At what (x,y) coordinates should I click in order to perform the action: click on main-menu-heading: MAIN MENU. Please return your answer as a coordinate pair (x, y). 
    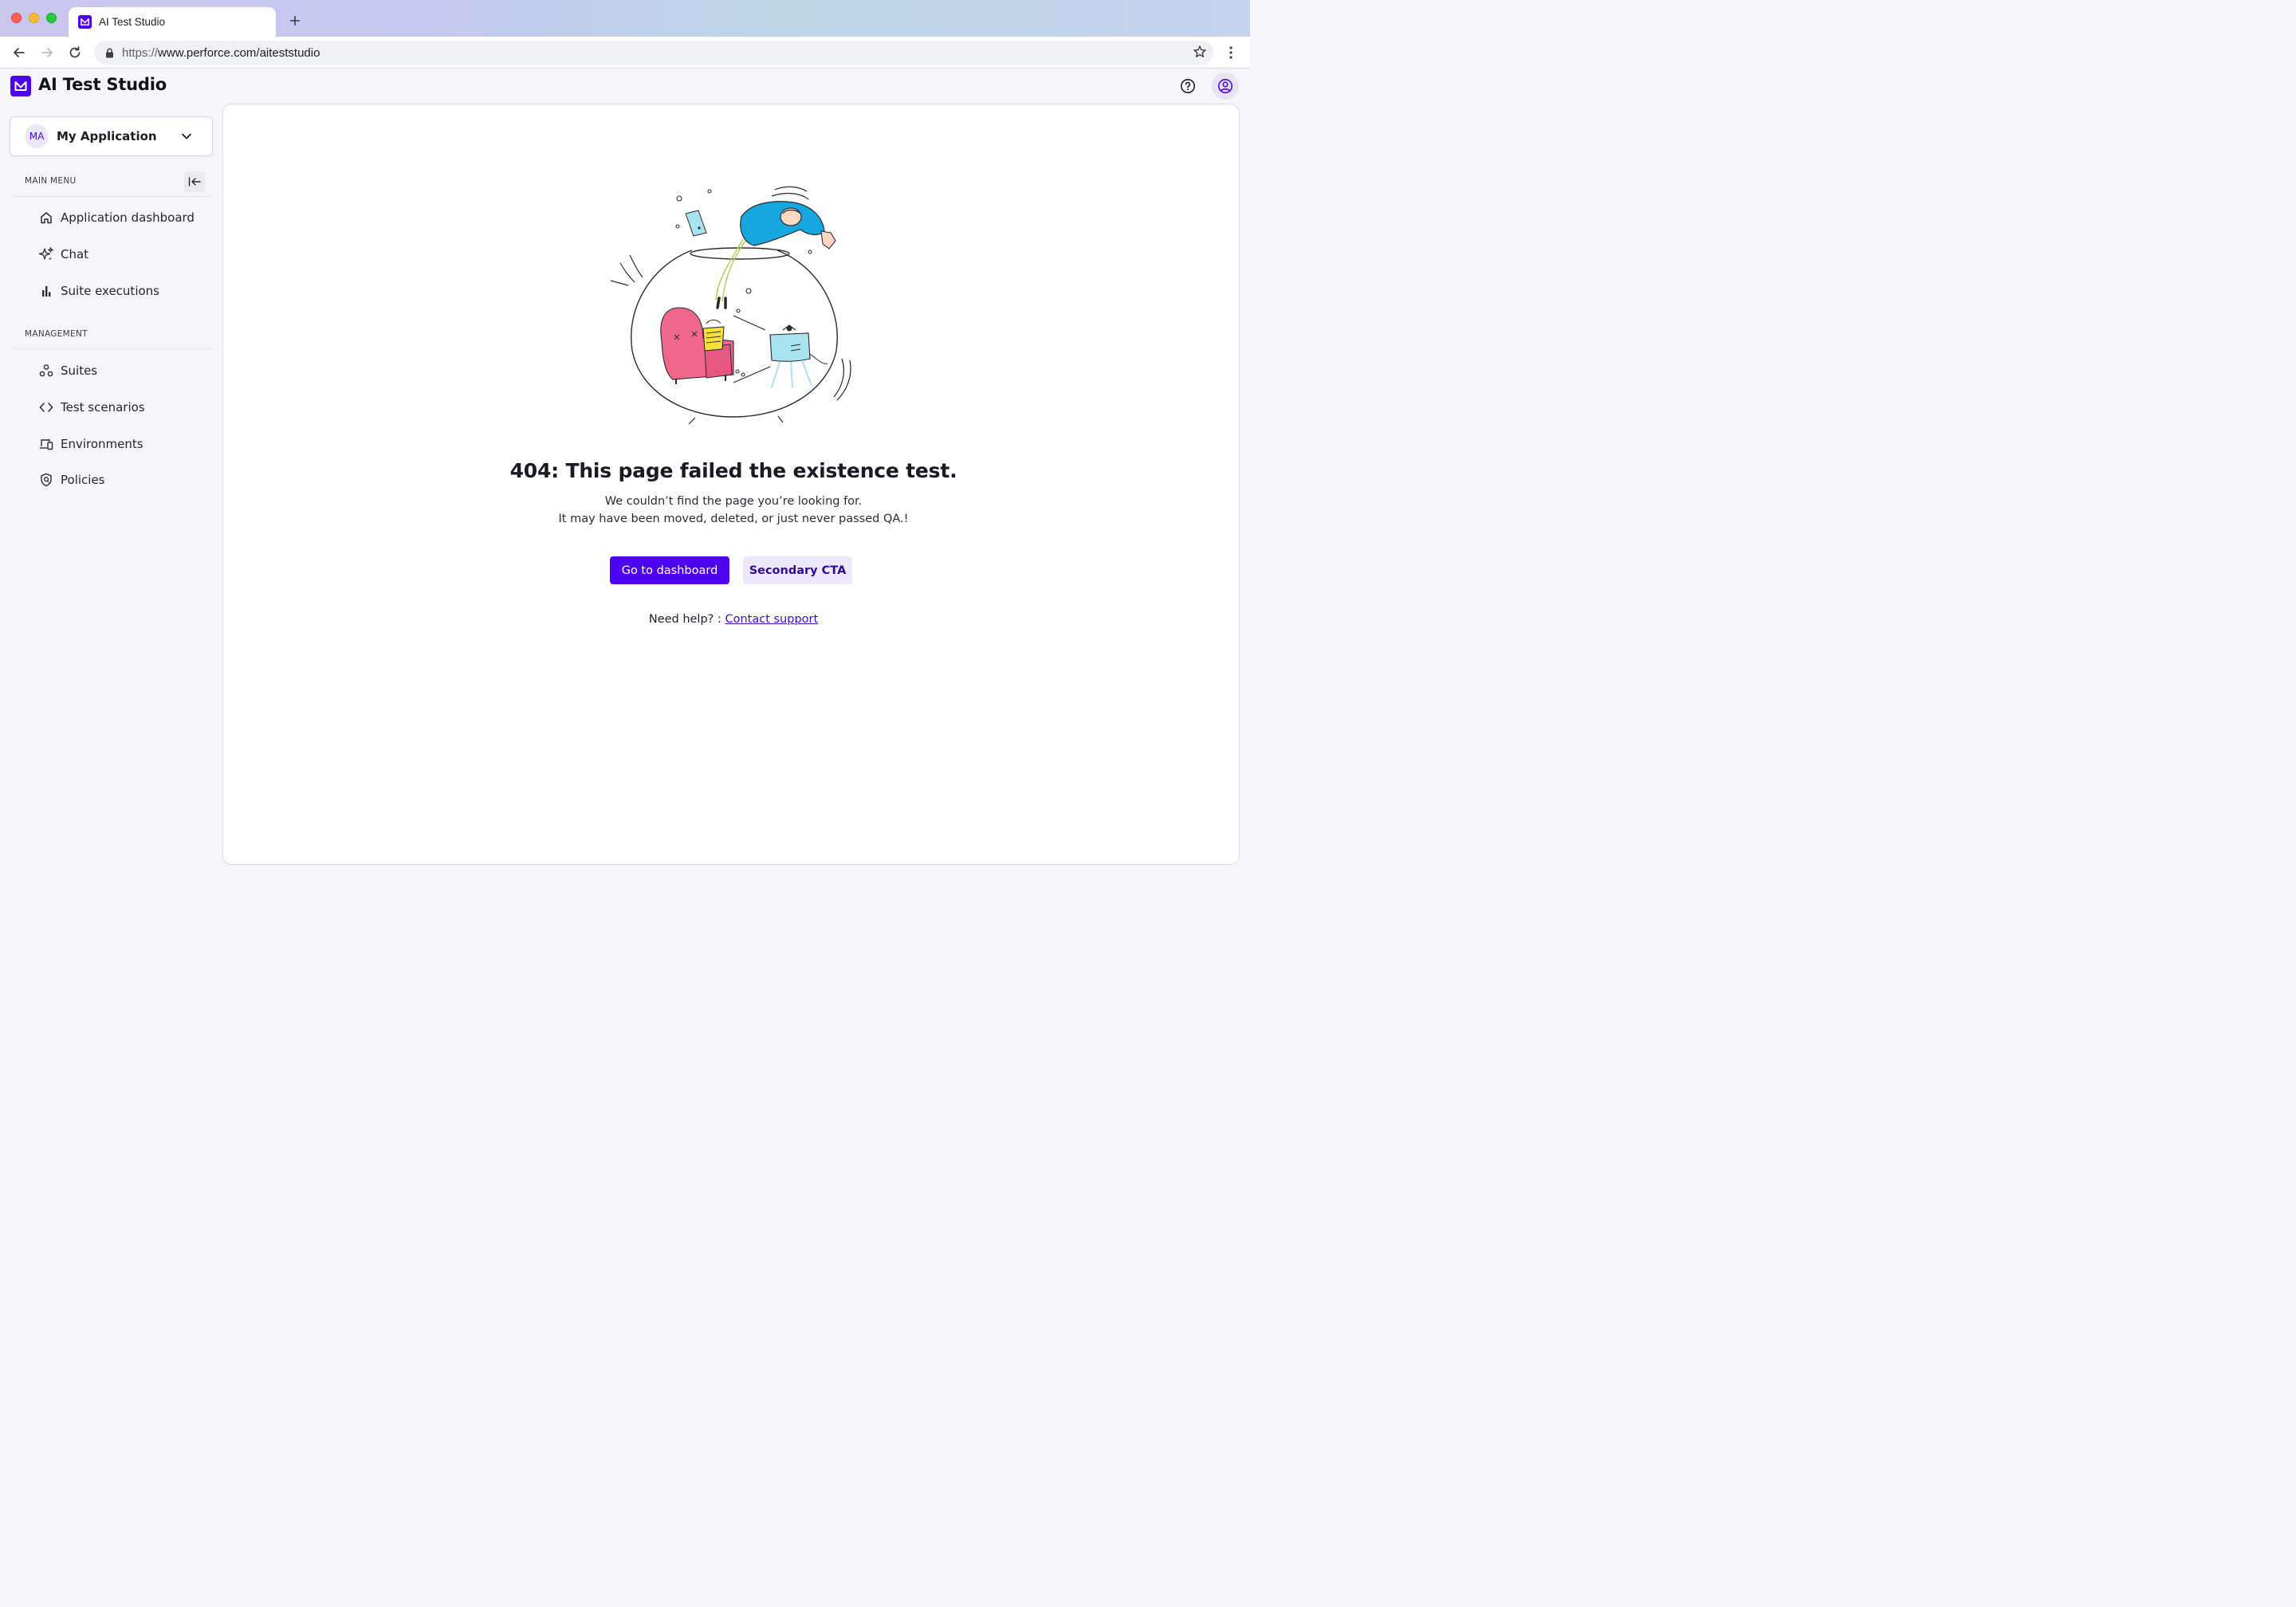
    Looking at the image, I should click on (51, 181).